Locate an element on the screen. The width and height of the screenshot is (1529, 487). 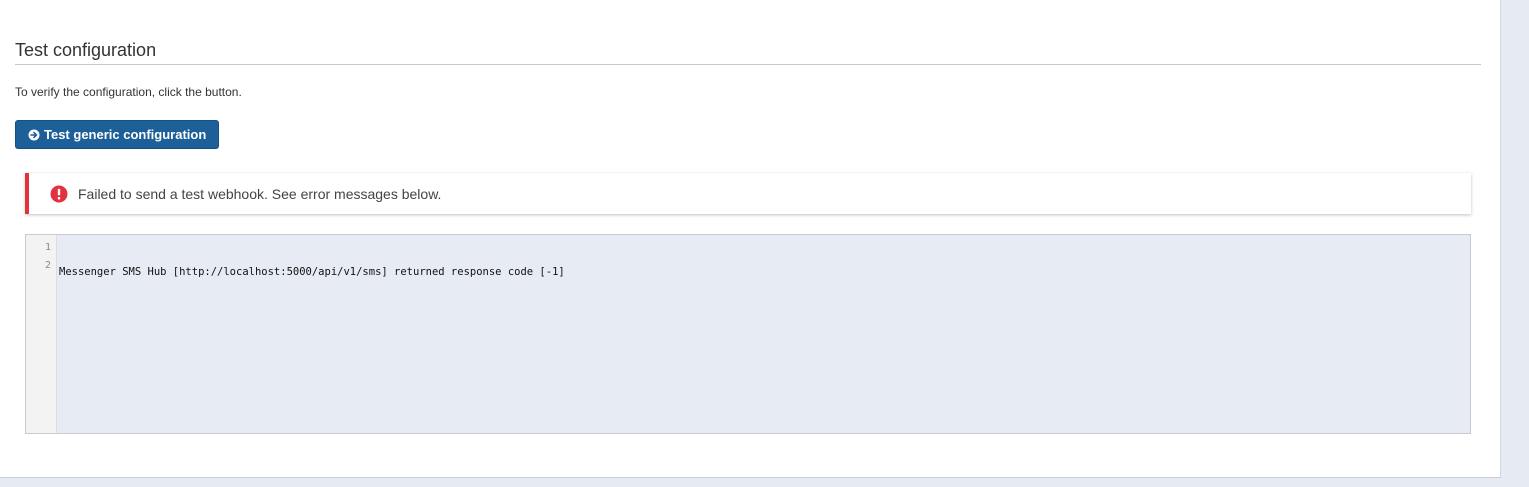
section-title: Test configuration is located at coordinates (86, 50).